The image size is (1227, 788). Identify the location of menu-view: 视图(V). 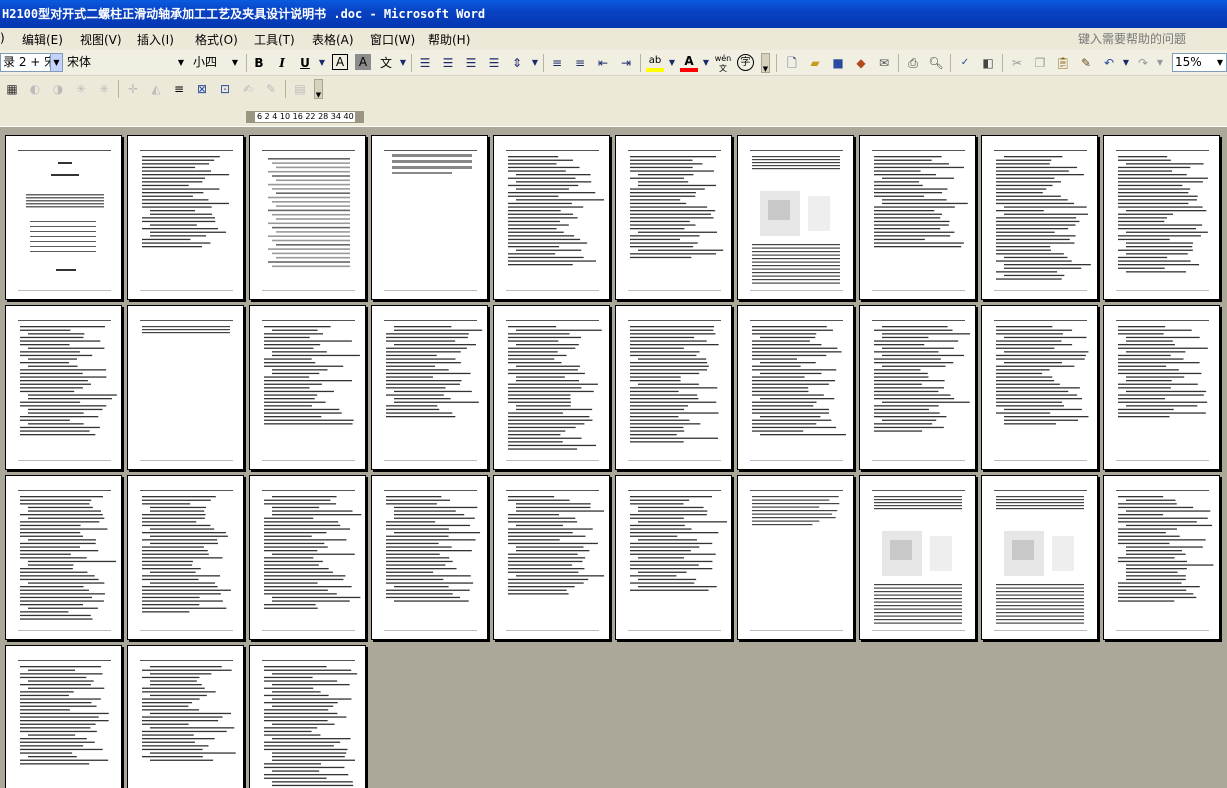
(101, 39).